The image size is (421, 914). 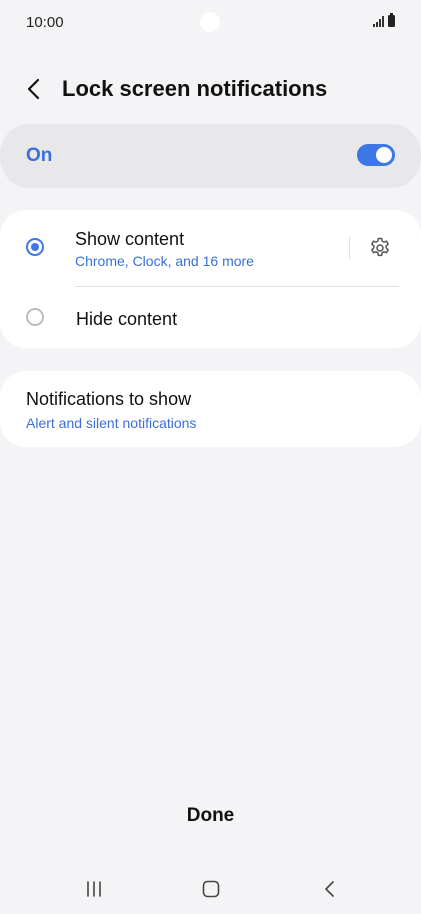 I want to click on home-icon, so click(x=211, y=889).